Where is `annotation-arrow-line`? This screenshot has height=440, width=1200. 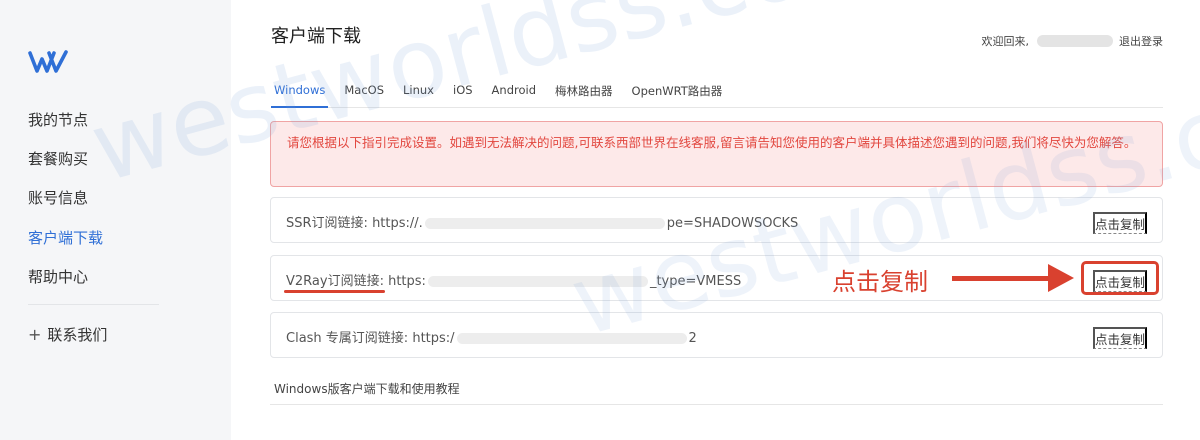
annotation-arrow-line is located at coordinates (1004, 278).